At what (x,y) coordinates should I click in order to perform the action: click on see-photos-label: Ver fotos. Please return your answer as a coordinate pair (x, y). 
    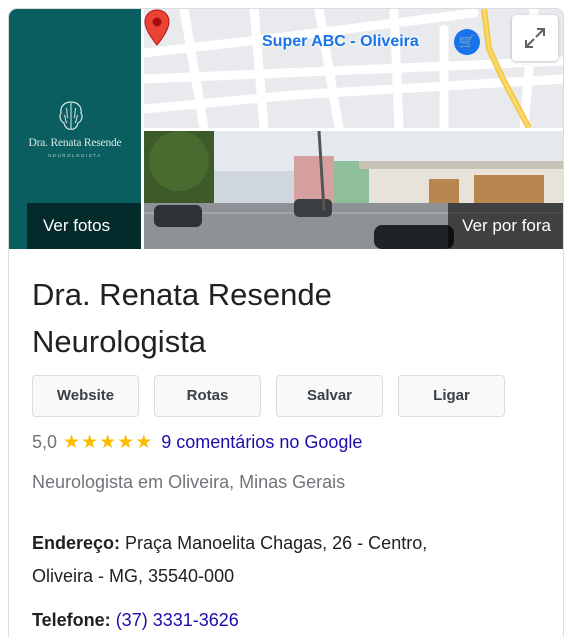
    Looking at the image, I should click on (84, 226).